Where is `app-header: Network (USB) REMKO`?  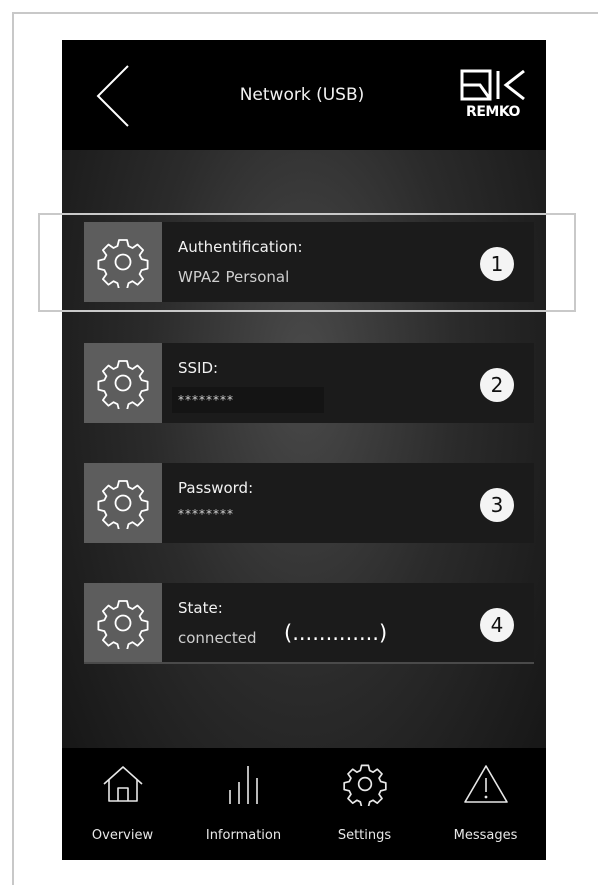 app-header: Network (USB) REMKO is located at coordinates (304, 95).